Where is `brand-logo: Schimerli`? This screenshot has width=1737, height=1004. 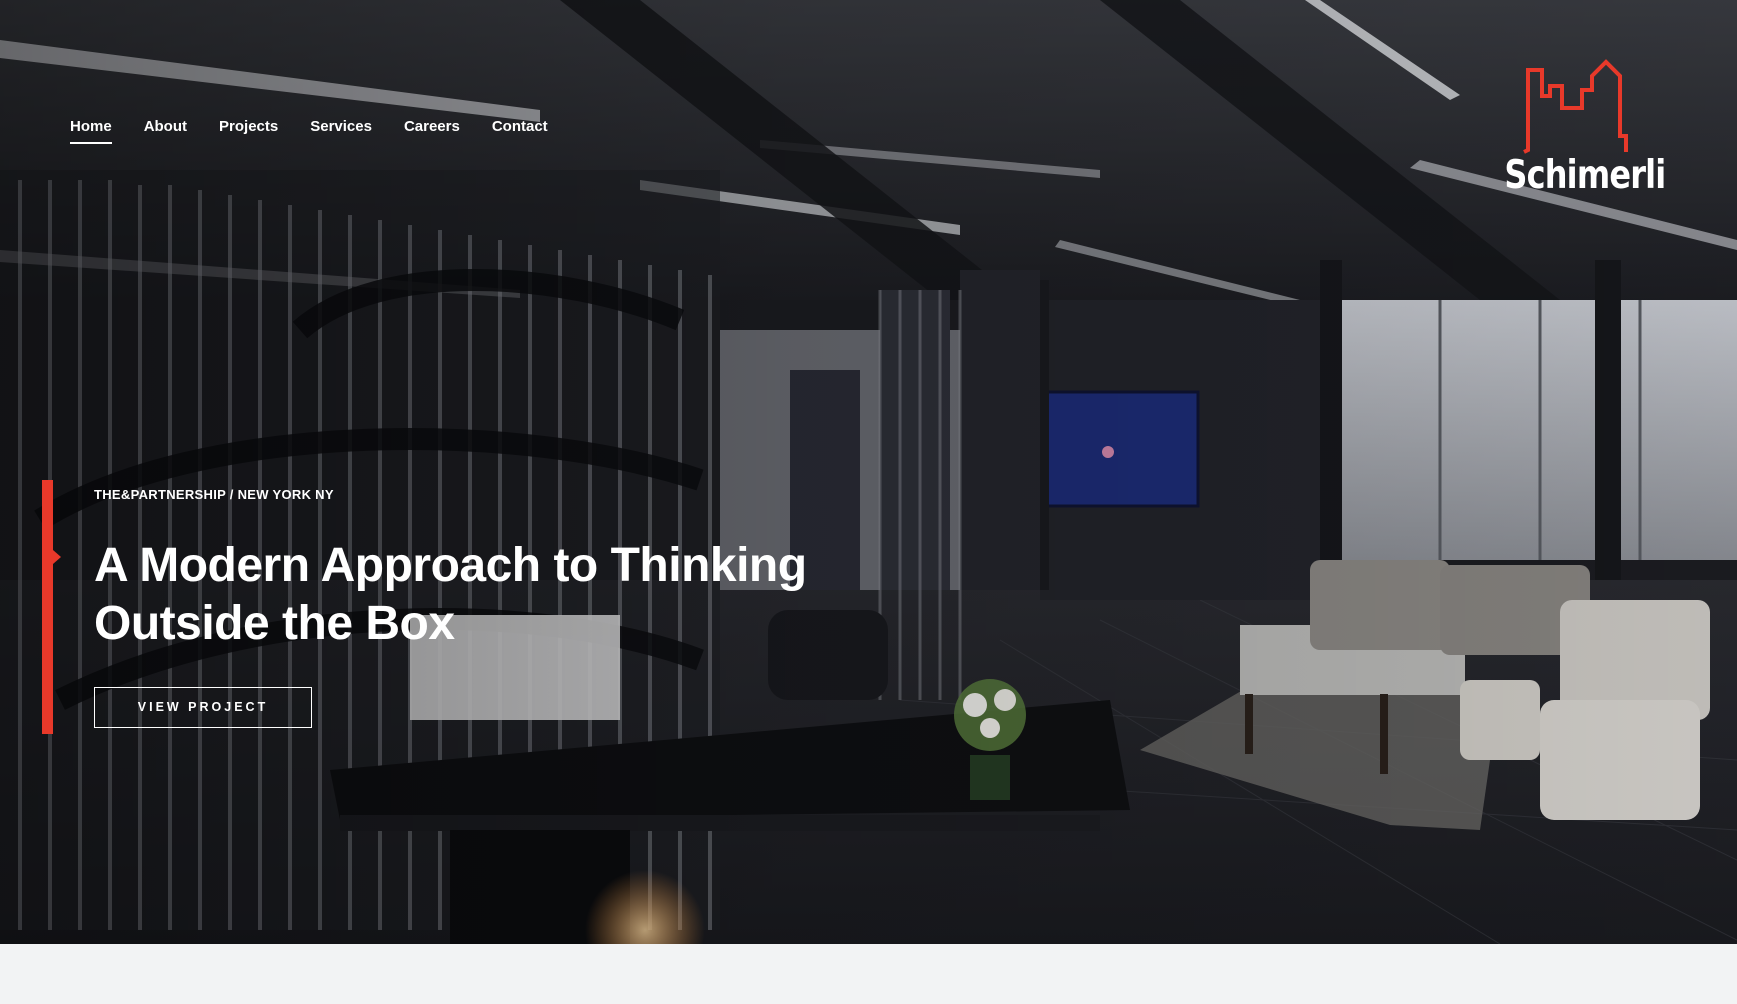 brand-logo: Schimerli is located at coordinates (1579, 131).